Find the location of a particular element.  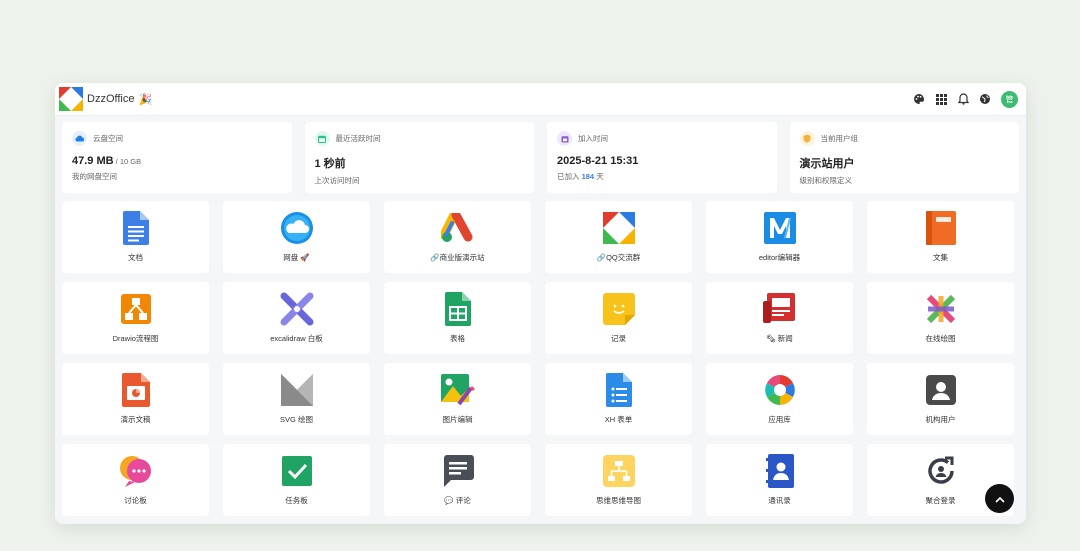

top-bar: DzzOffice 🎉 管 is located at coordinates (540, 99).